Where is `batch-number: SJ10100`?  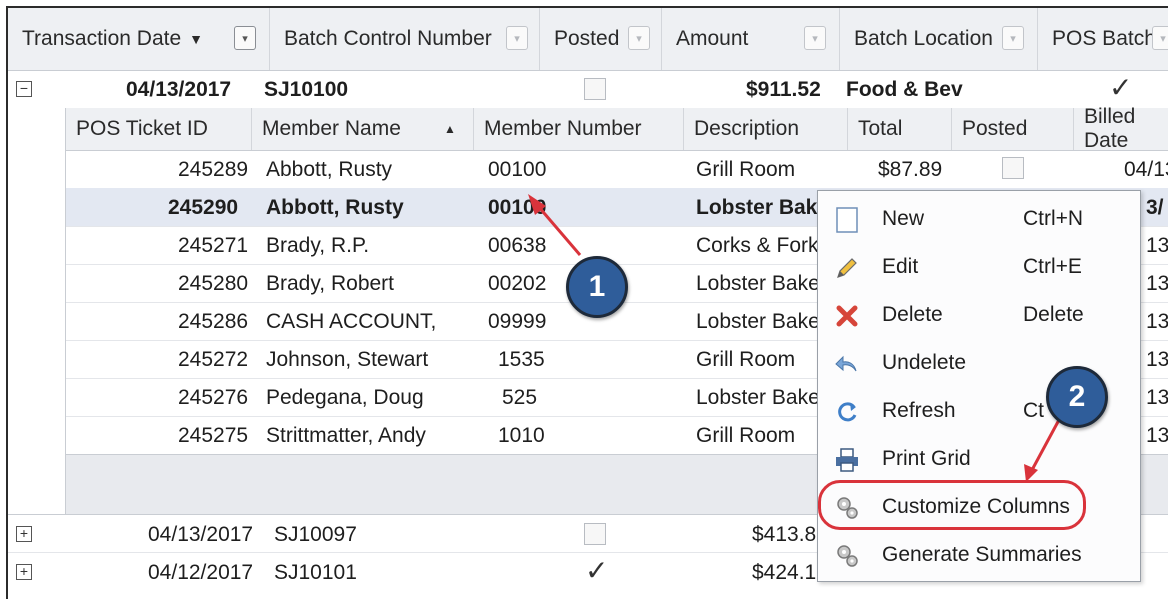 batch-number: SJ10100 is located at coordinates (306, 89).